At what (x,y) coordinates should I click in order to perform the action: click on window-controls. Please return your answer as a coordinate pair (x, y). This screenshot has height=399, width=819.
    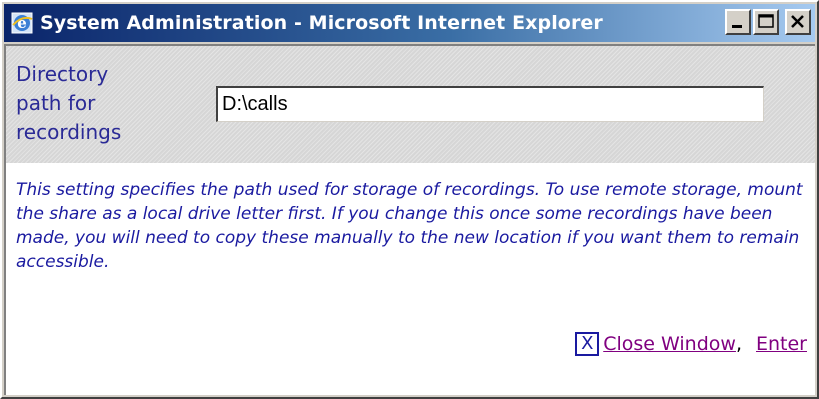
    Looking at the image, I should click on (768, 22).